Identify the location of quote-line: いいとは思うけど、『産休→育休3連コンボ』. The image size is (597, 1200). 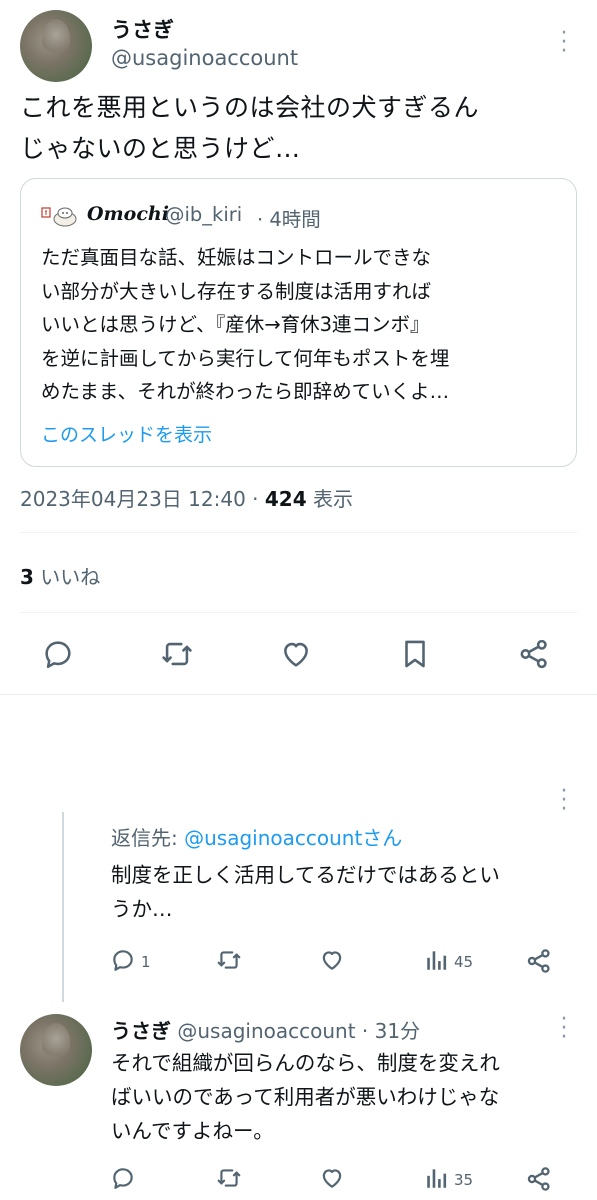
(235, 324).